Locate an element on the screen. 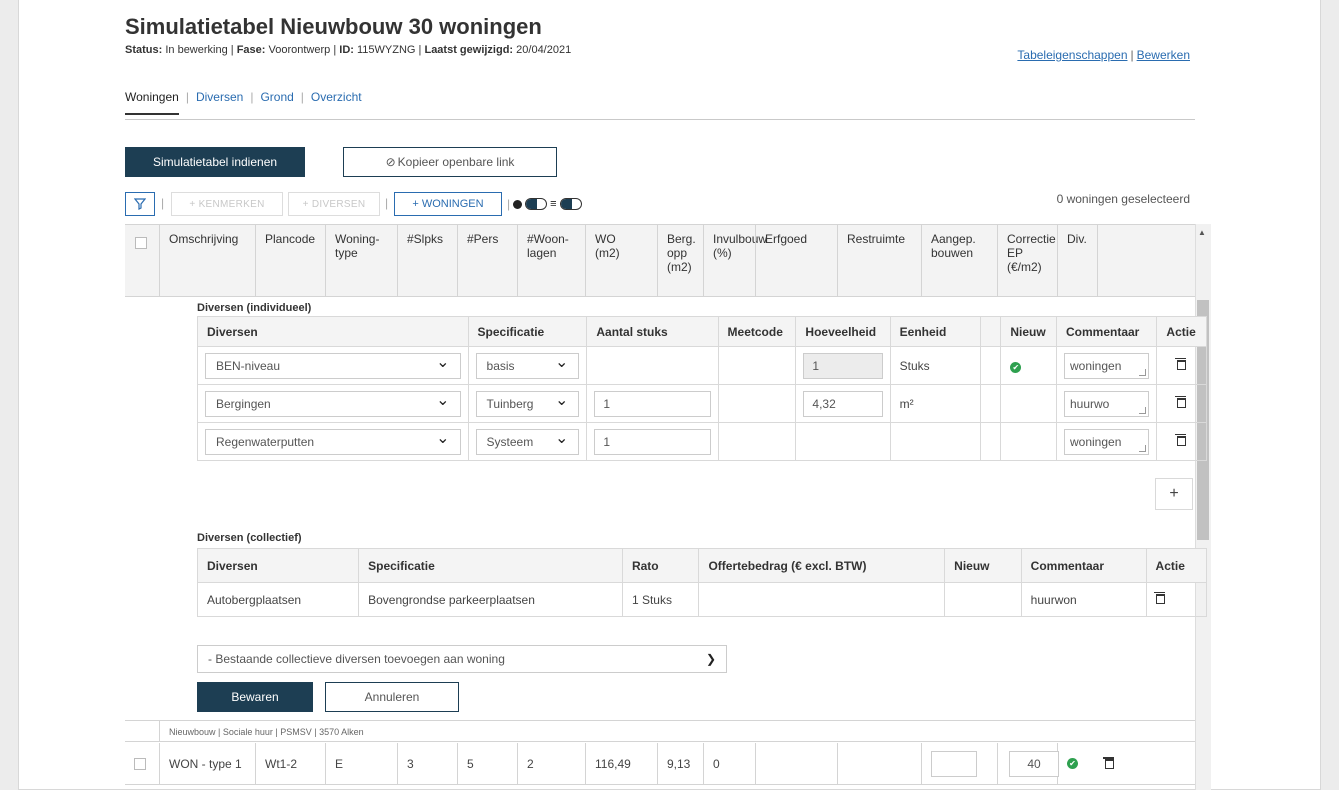  individueel-title: Diversen (individueel) is located at coordinates (254, 308).